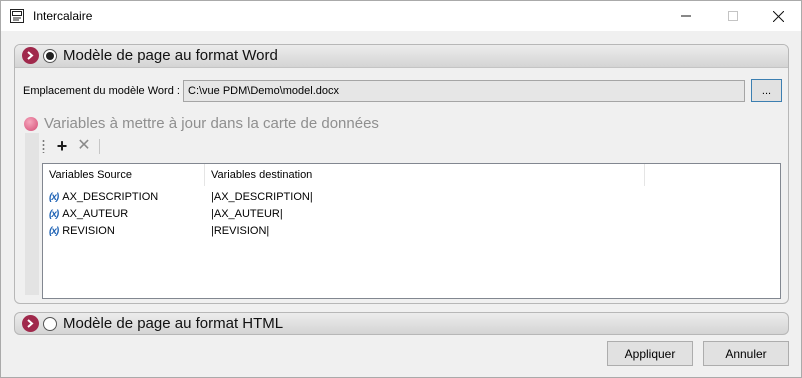 This screenshot has height=378, width=802. I want to click on word-format-radio, so click(50, 56).